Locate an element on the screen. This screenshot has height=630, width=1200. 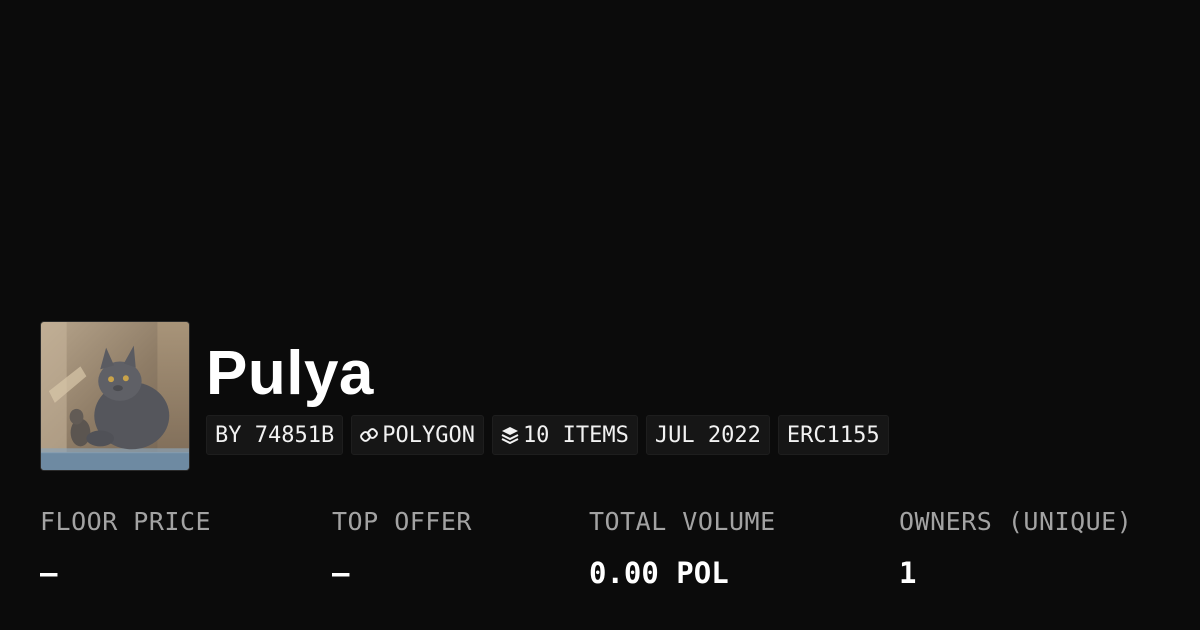
collection-avatar is located at coordinates (115, 396).